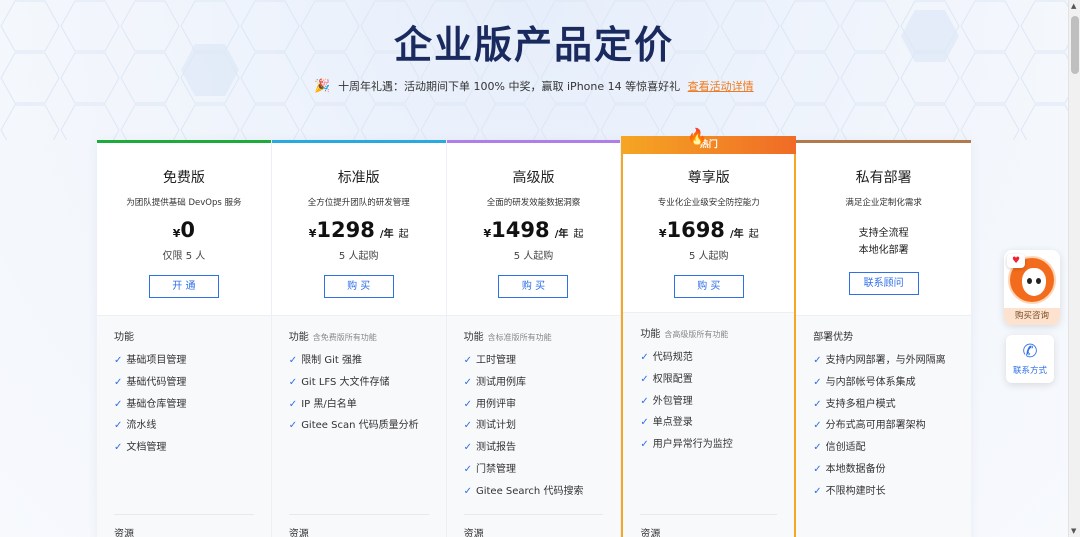 Image resolution: width=1080 pixels, height=537 pixels. What do you see at coordinates (183, 178) in the screenshot?
I see `plan-name: 免费版` at bounding box center [183, 178].